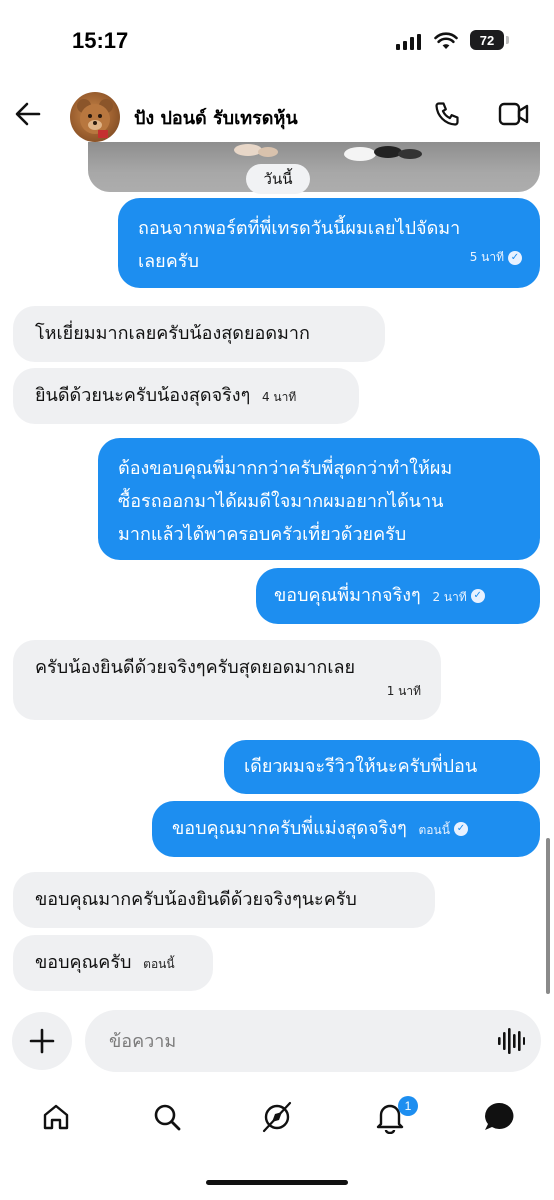  What do you see at coordinates (487, 40) in the screenshot?
I see `battery-indicator: 72` at bounding box center [487, 40].